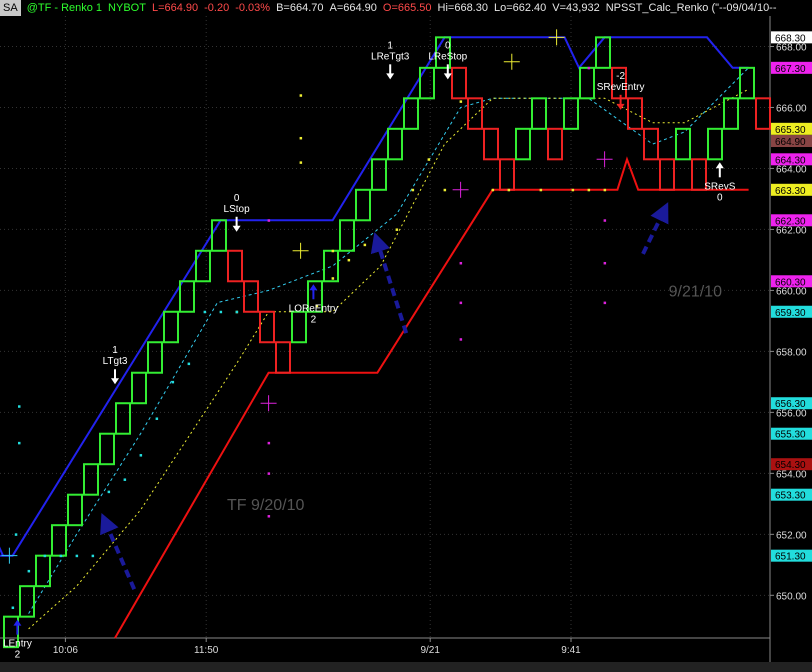 The height and width of the screenshot is (672, 812). Describe the element at coordinates (2, 551) in the screenshot. I see `upper-tail-line` at that location.